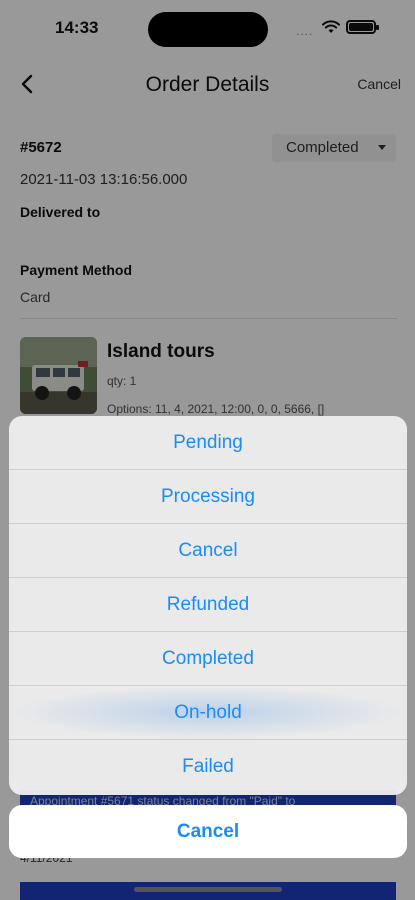 Image resolution: width=415 pixels, height=900 pixels. Describe the element at coordinates (208, 767) in the screenshot. I see `option-failed: Failed` at that location.